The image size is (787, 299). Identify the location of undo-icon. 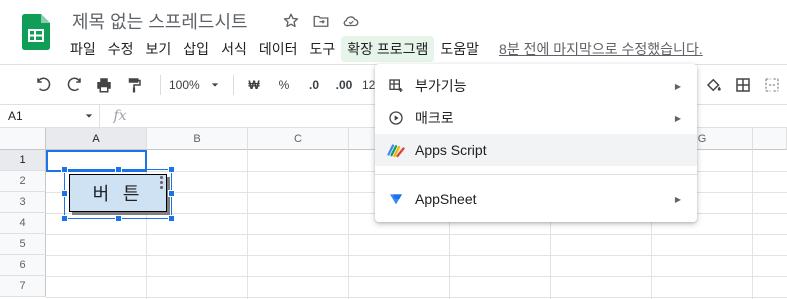
(44, 85).